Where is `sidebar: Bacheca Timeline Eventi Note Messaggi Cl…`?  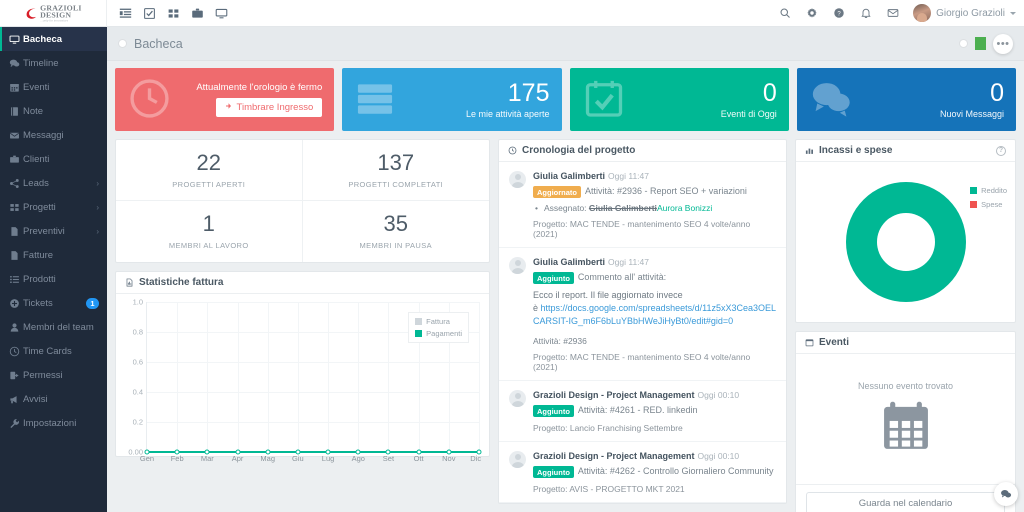
sidebar: Bacheca Timeline Eventi Note Messaggi Cl… is located at coordinates (53, 269).